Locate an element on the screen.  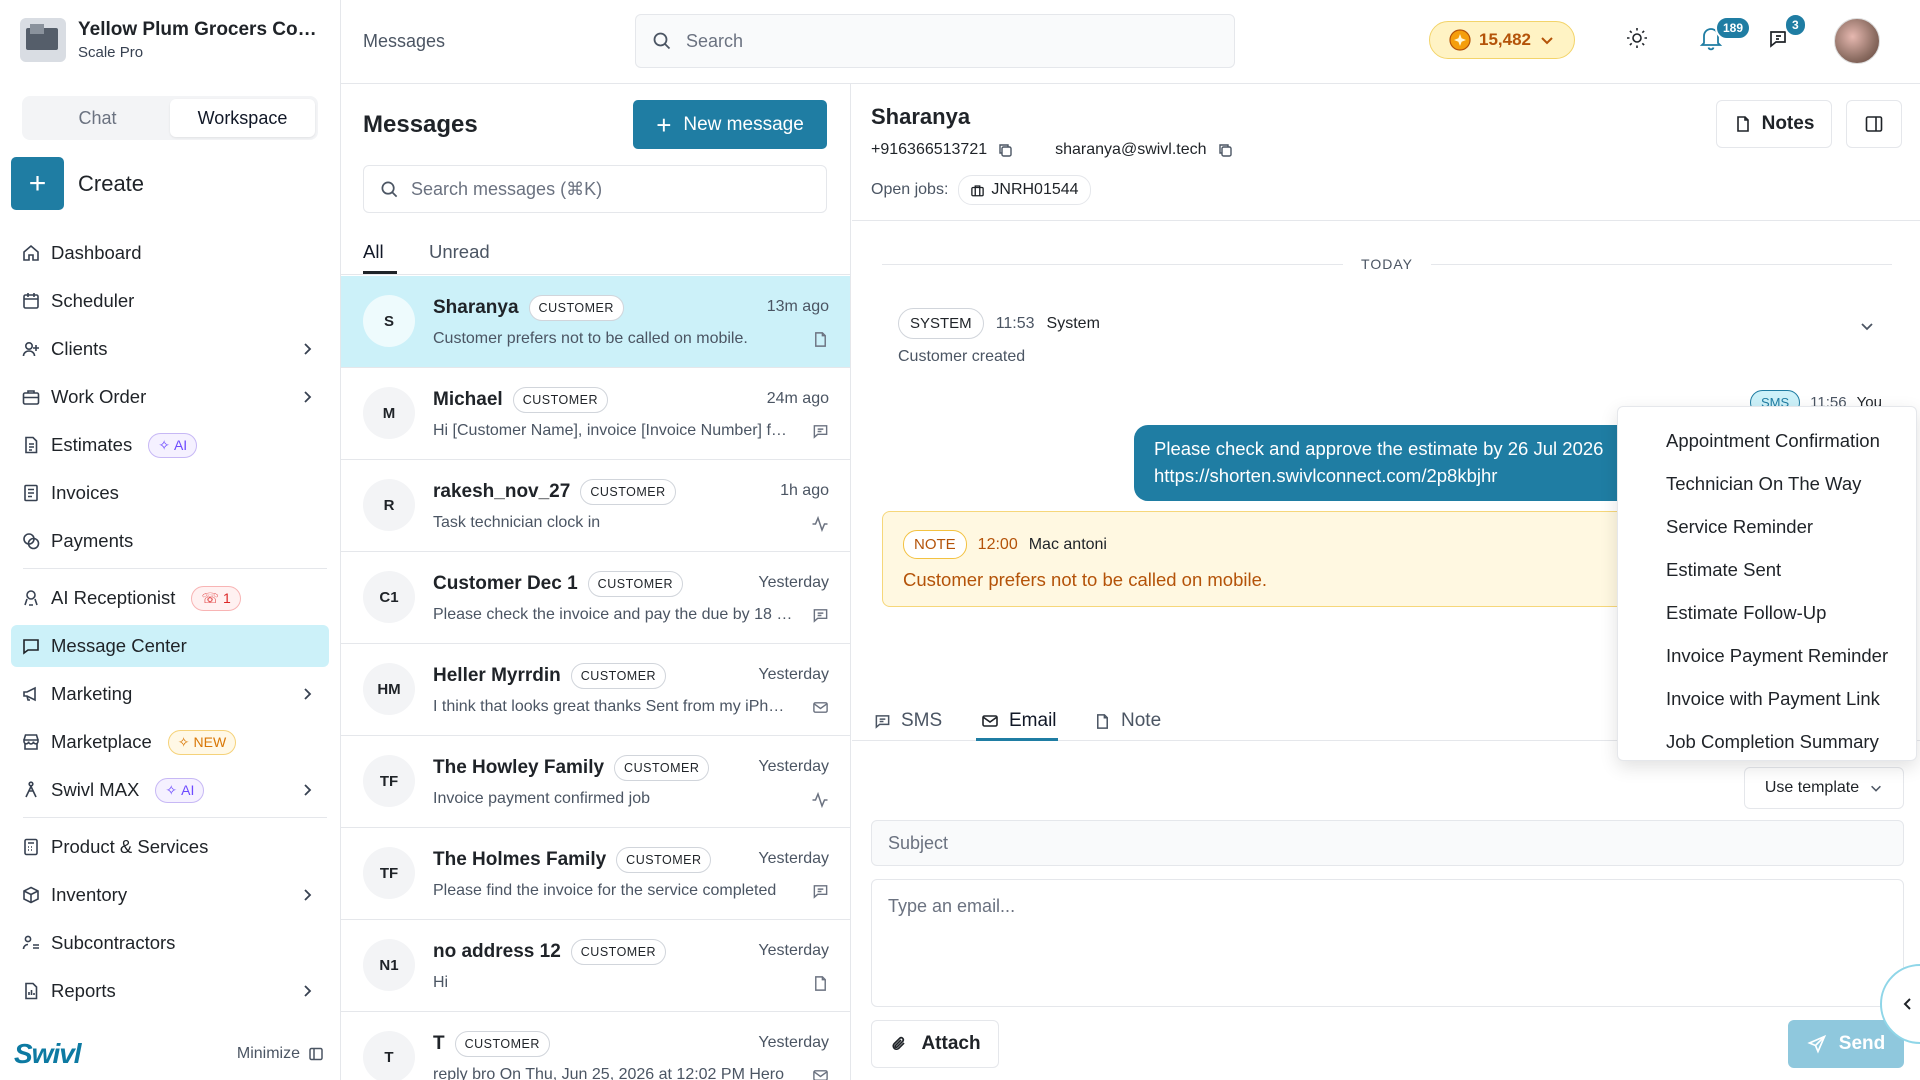
sidebar-item-product-services: Product & Services is located at coordinates (170, 847).